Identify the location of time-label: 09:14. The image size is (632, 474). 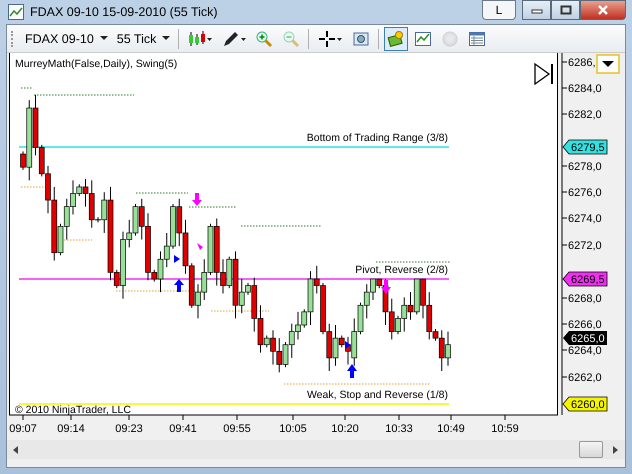
(71, 429).